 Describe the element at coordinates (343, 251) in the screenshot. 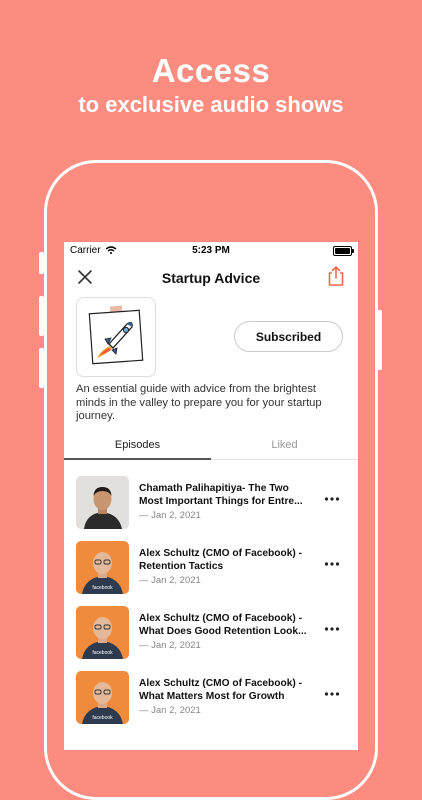

I see `battery-icon` at that location.